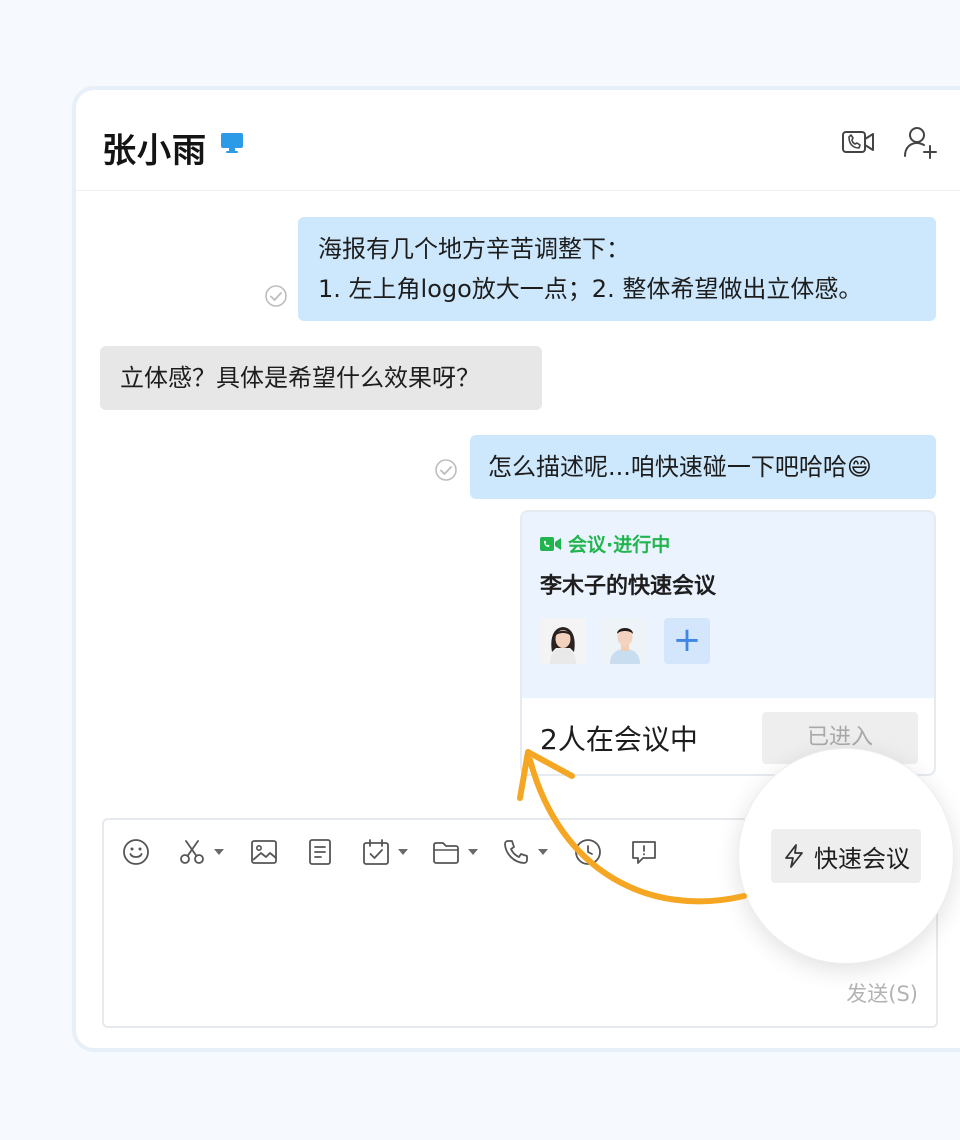 This screenshot has width=960, height=1140. I want to click on history-button, so click(588, 852).